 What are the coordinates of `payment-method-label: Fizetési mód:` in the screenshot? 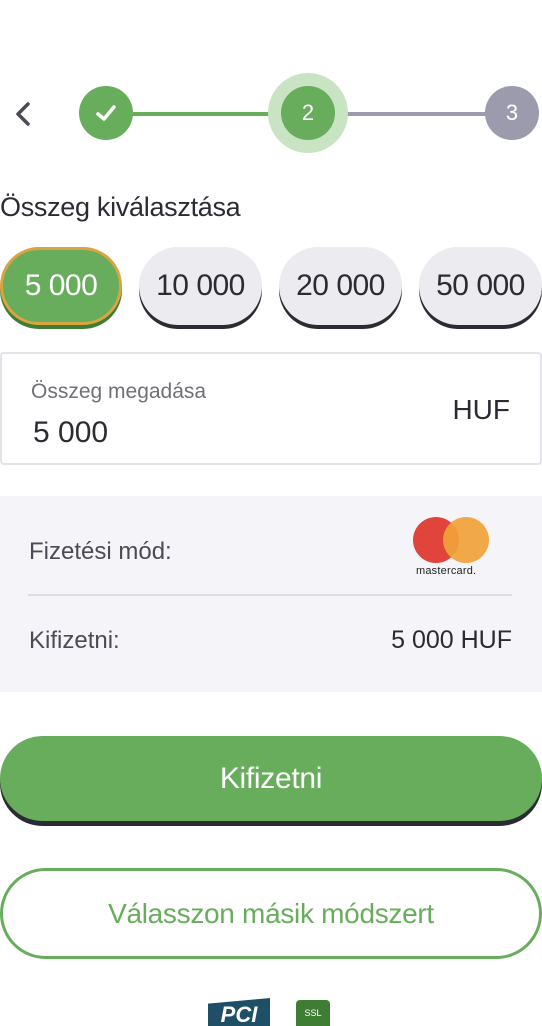 It's located at (100, 551).